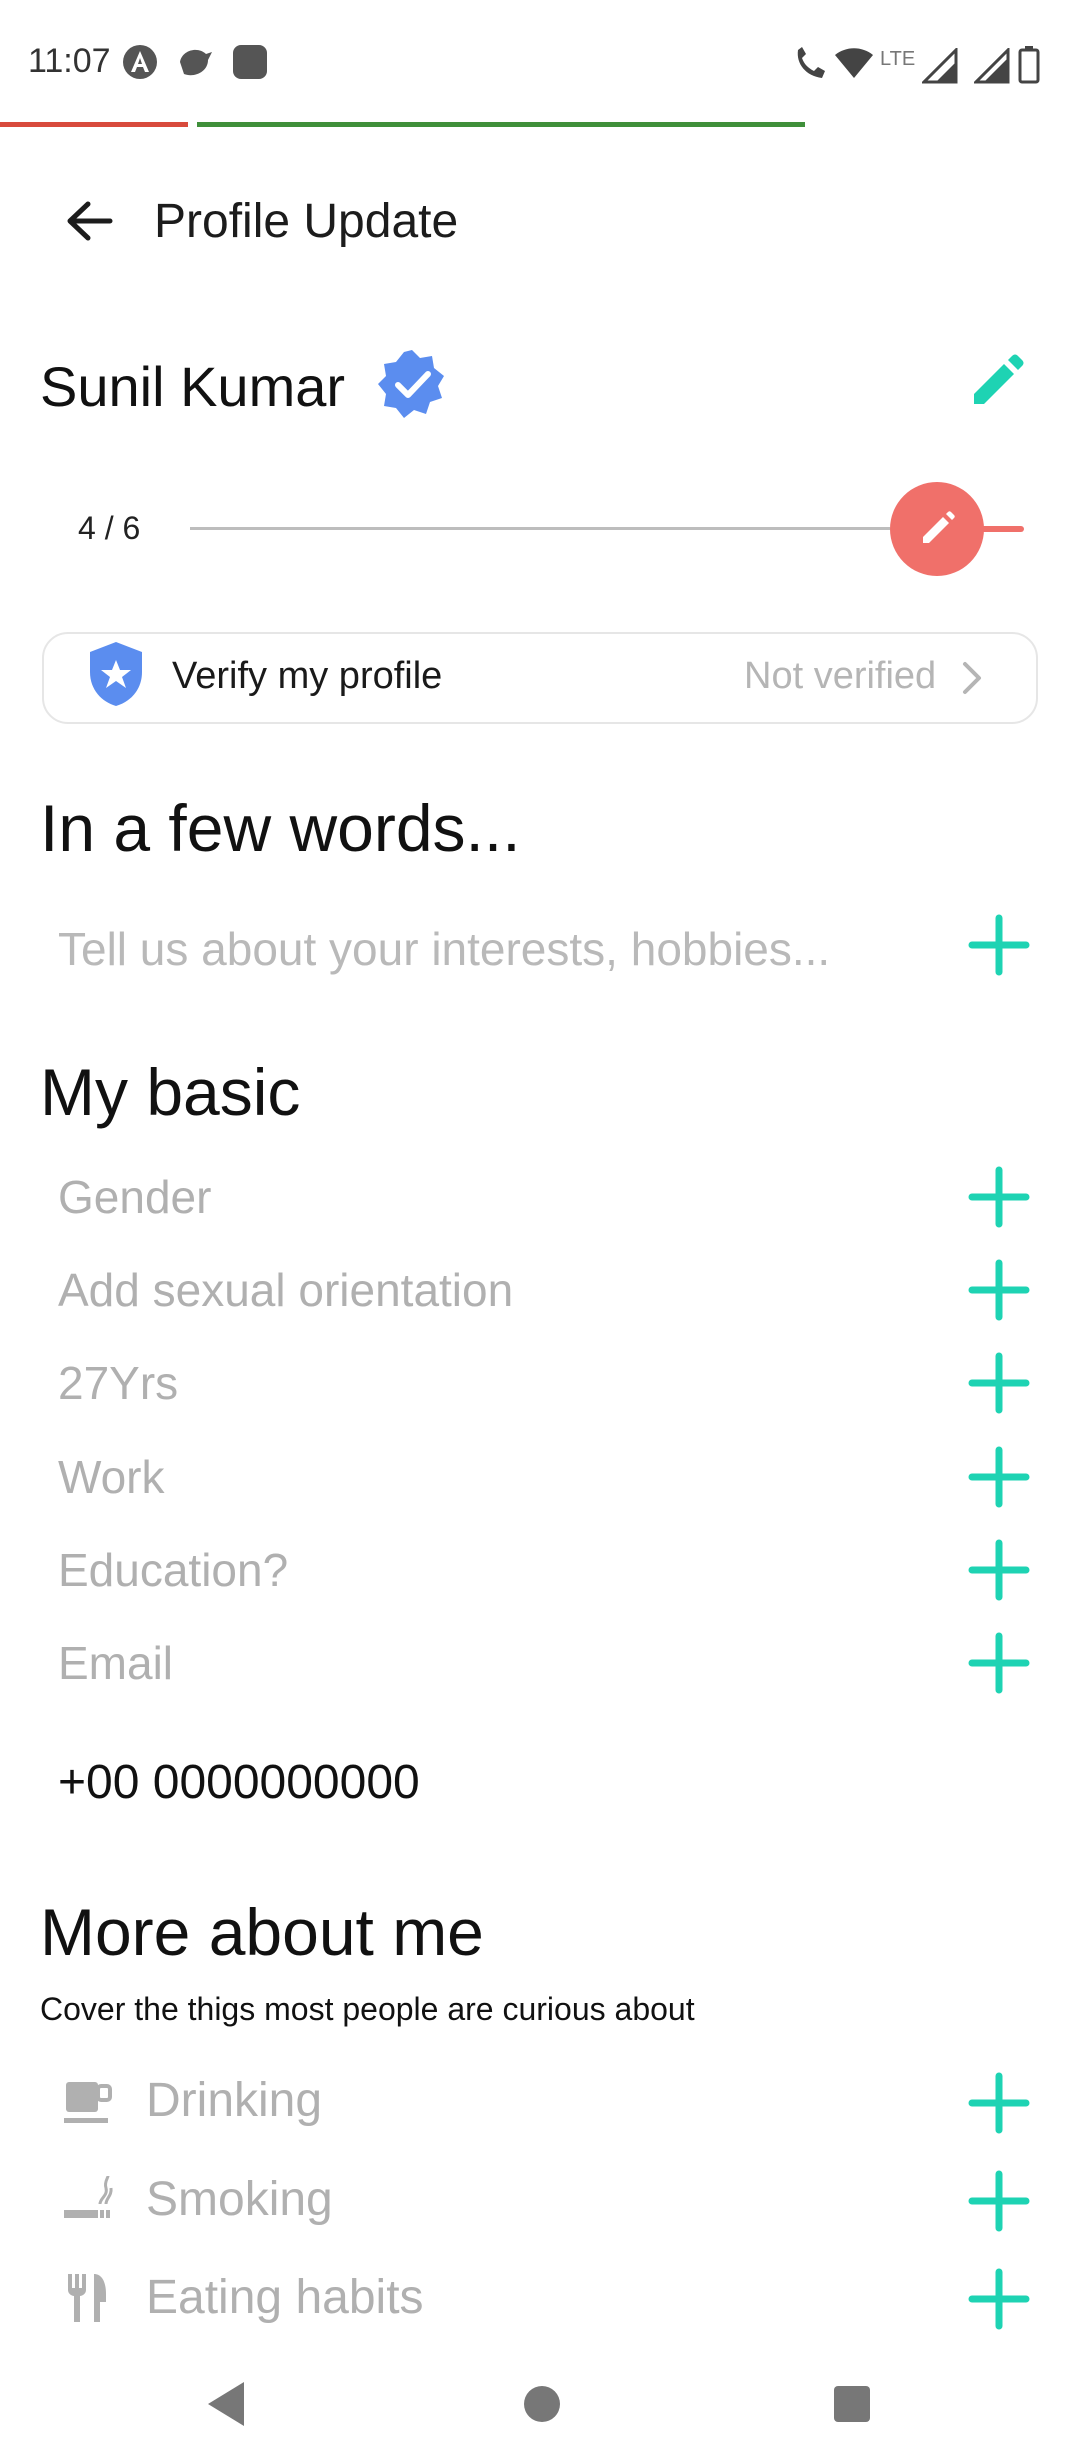 The width and height of the screenshot is (1080, 2460). I want to click on nav-recents-icon, so click(852, 2404).